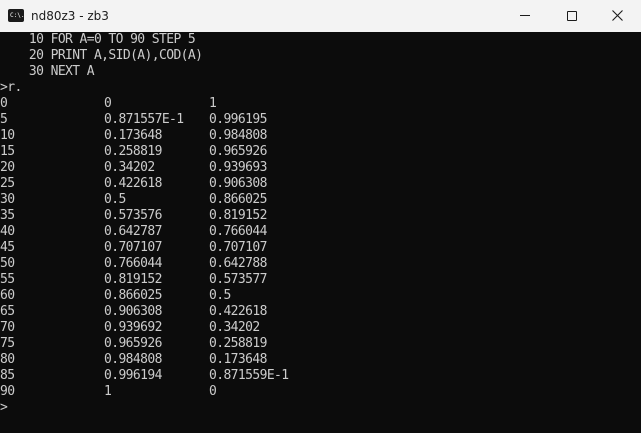  I want to click on output-row: 75 0.965926 0.258819, so click(320, 344).